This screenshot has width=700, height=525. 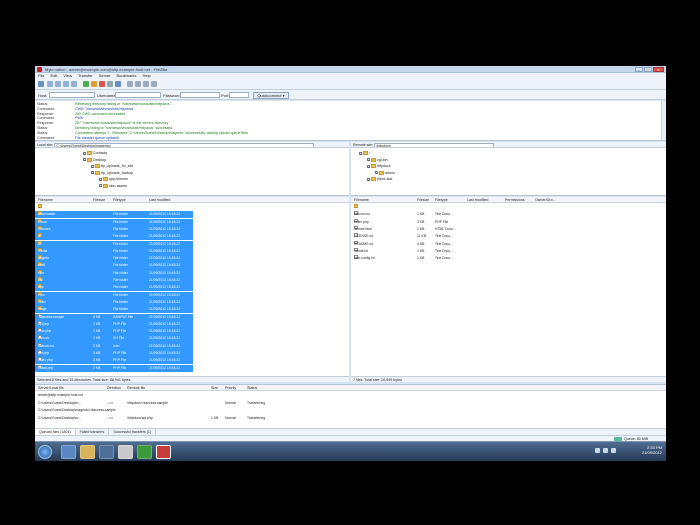 What do you see at coordinates (663, 120) in the screenshot?
I see `log-scrollbar` at bounding box center [663, 120].